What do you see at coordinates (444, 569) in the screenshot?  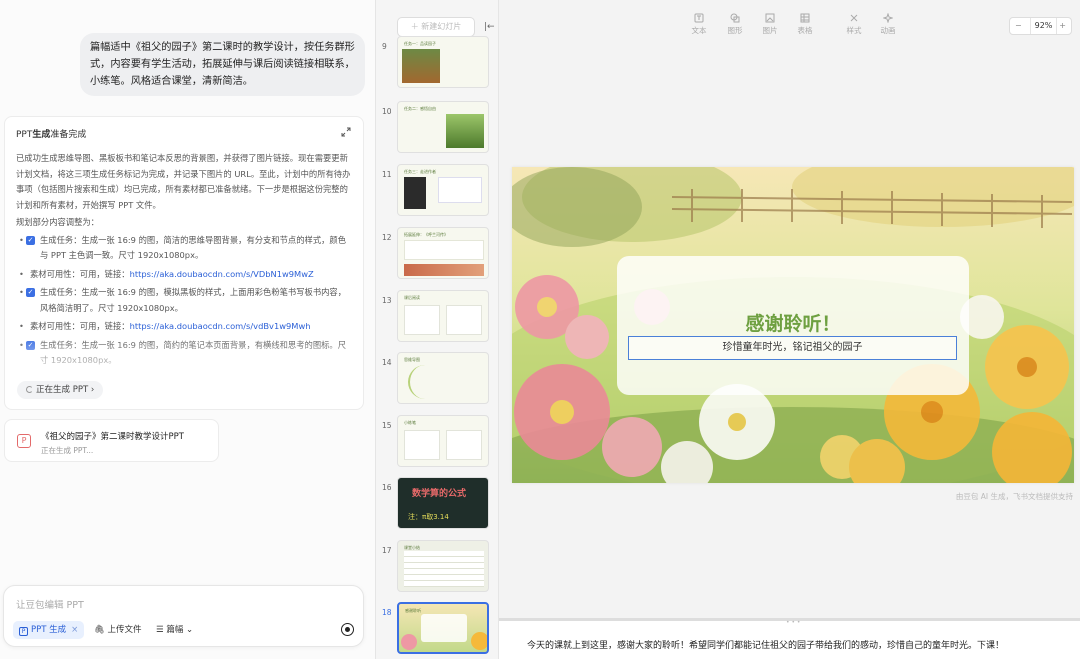 I see `thumb-notebook` at bounding box center [444, 569].